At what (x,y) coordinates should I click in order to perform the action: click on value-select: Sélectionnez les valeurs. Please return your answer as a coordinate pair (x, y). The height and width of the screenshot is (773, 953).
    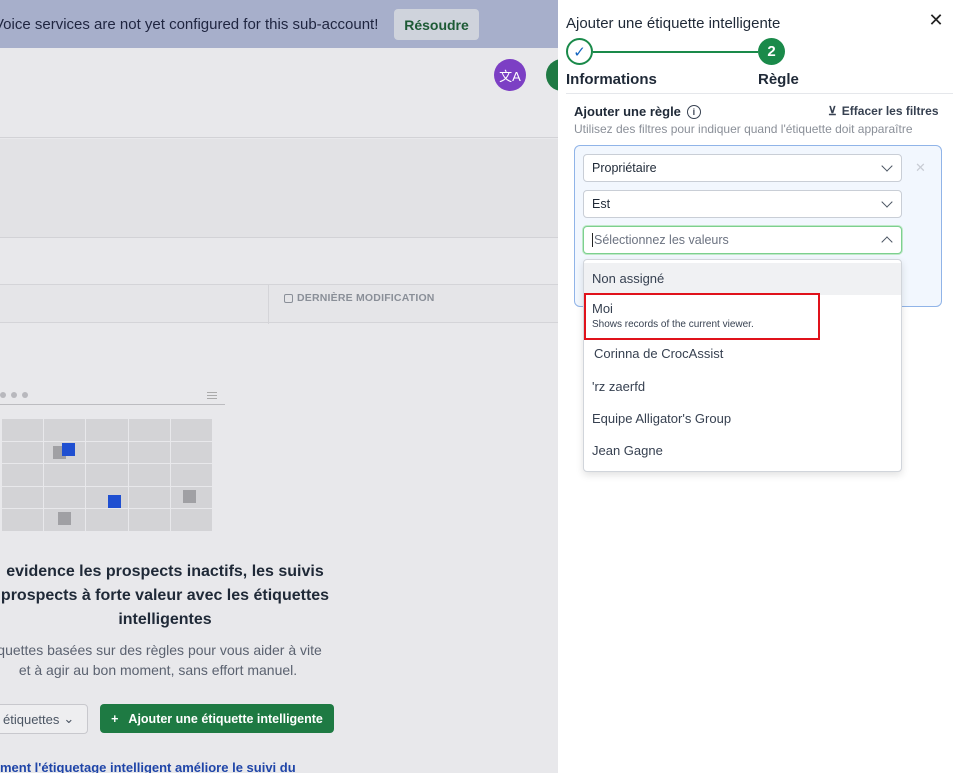
    Looking at the image, I should click on (742, 240).